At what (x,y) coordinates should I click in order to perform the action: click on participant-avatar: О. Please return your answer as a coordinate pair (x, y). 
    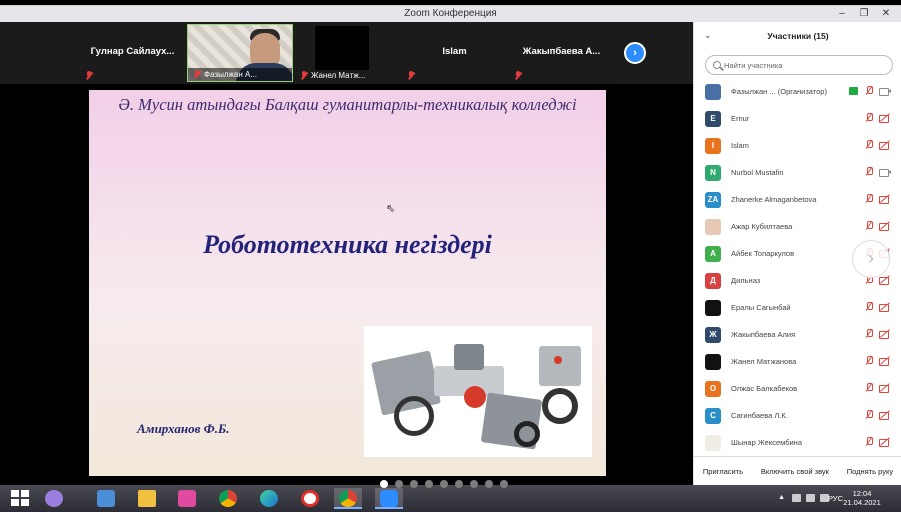
    Looking at the image, I should click on (713, 389).